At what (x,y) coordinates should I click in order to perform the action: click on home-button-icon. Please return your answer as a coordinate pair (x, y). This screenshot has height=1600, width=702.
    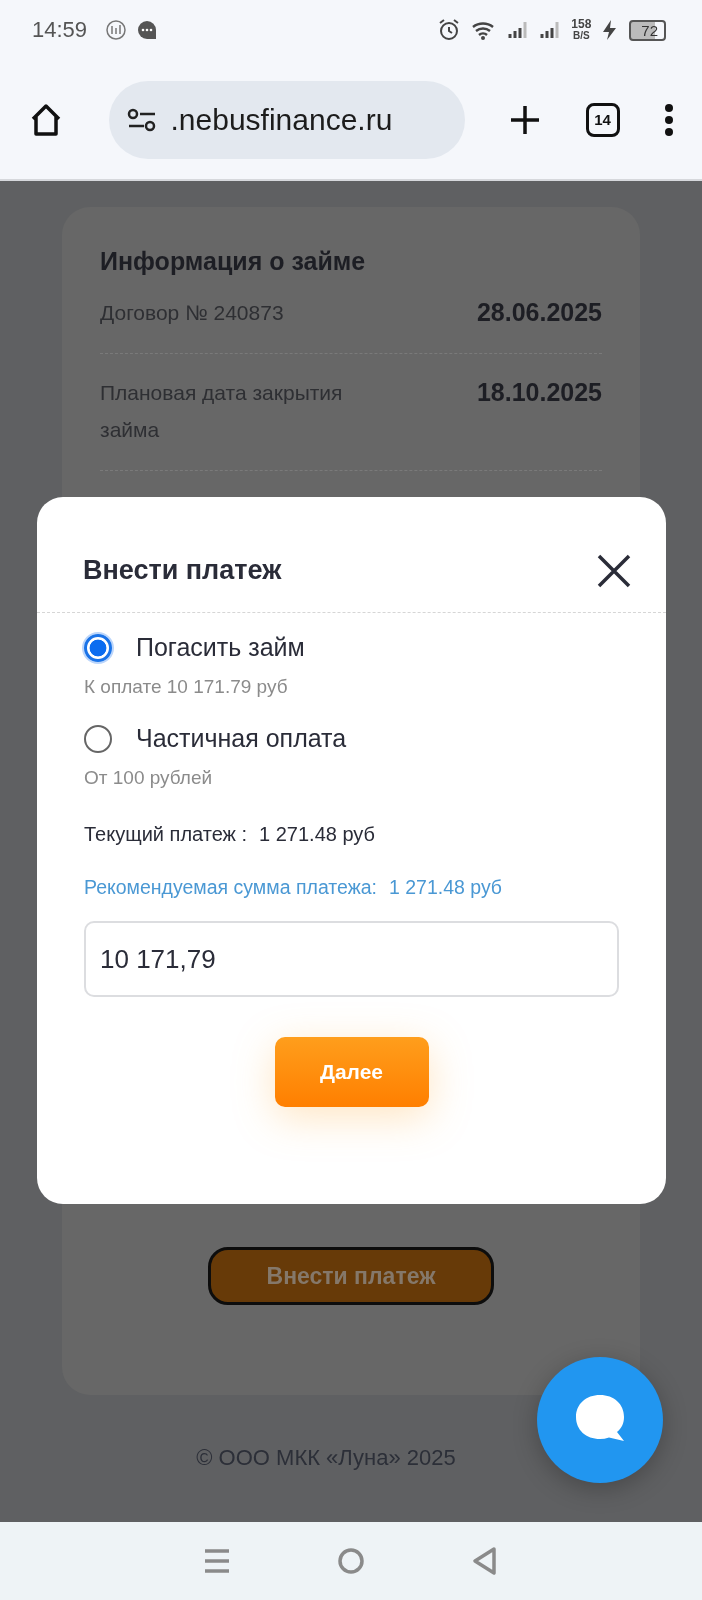
    Looking at the image, I should click on (351, 1561).